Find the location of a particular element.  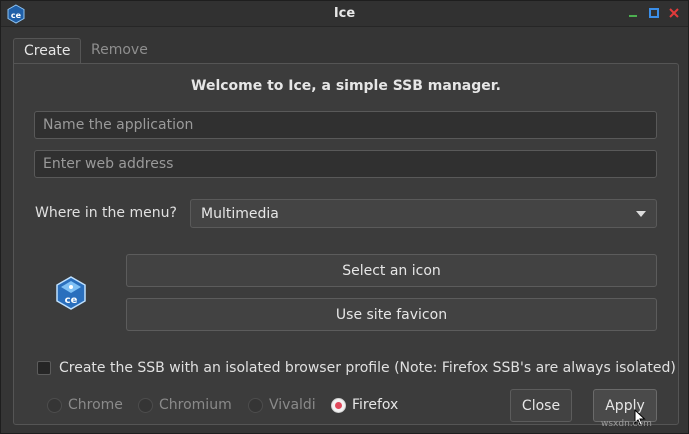

tab-create: Create is located at coordinates (47, 51).